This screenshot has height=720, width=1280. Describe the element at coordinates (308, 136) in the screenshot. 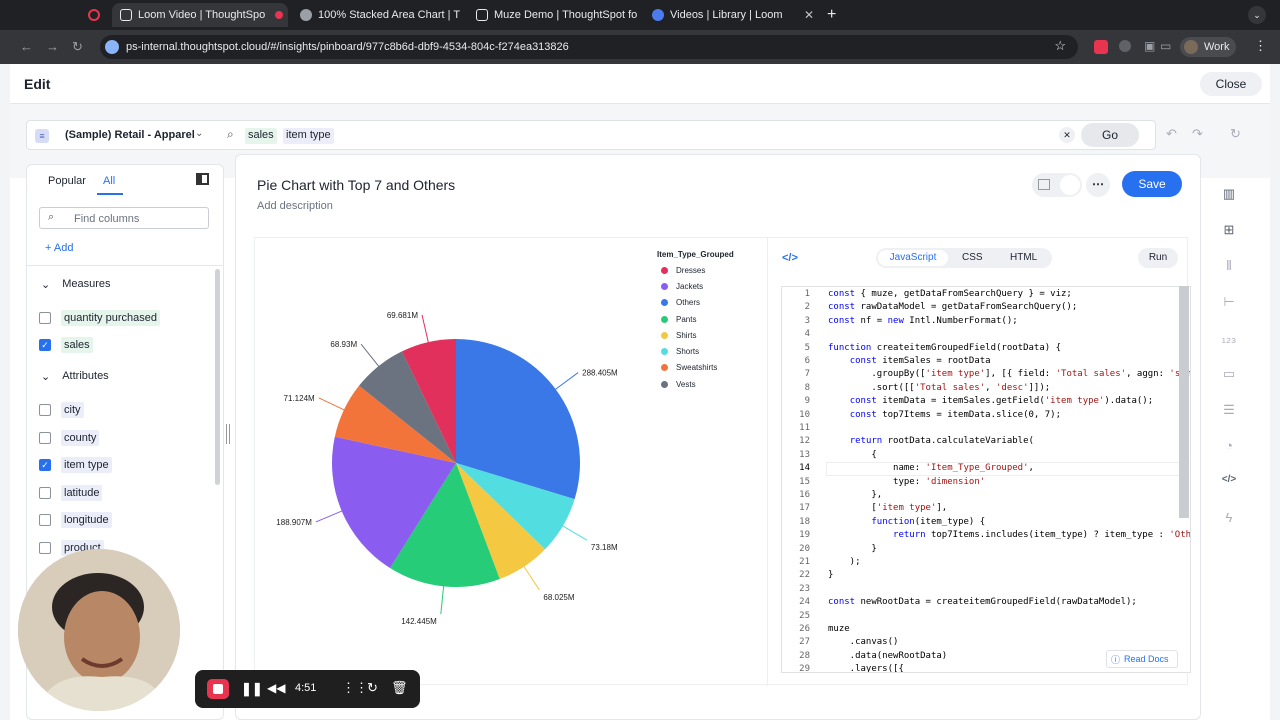

I see `search-token: item type` at that location.